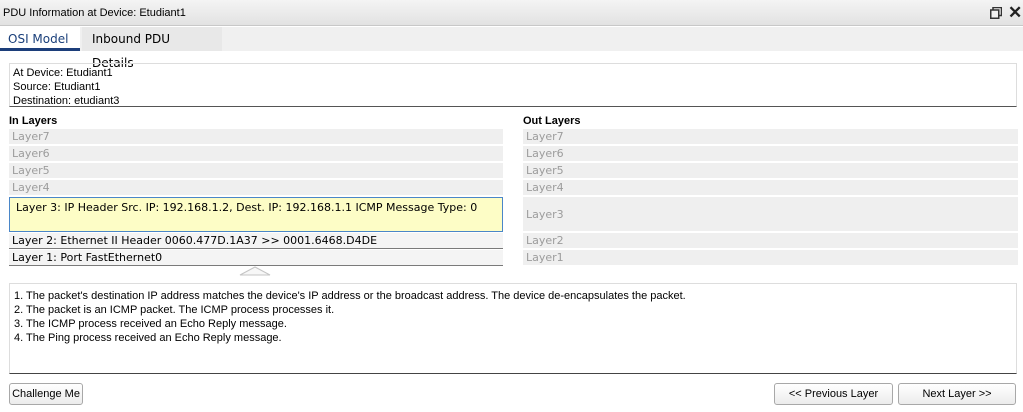 The image size is (1023, 412). Describe the element at coordinates (66, 101) in the screenshot. I see `destination-label: Destination: etudiant3` at that location.